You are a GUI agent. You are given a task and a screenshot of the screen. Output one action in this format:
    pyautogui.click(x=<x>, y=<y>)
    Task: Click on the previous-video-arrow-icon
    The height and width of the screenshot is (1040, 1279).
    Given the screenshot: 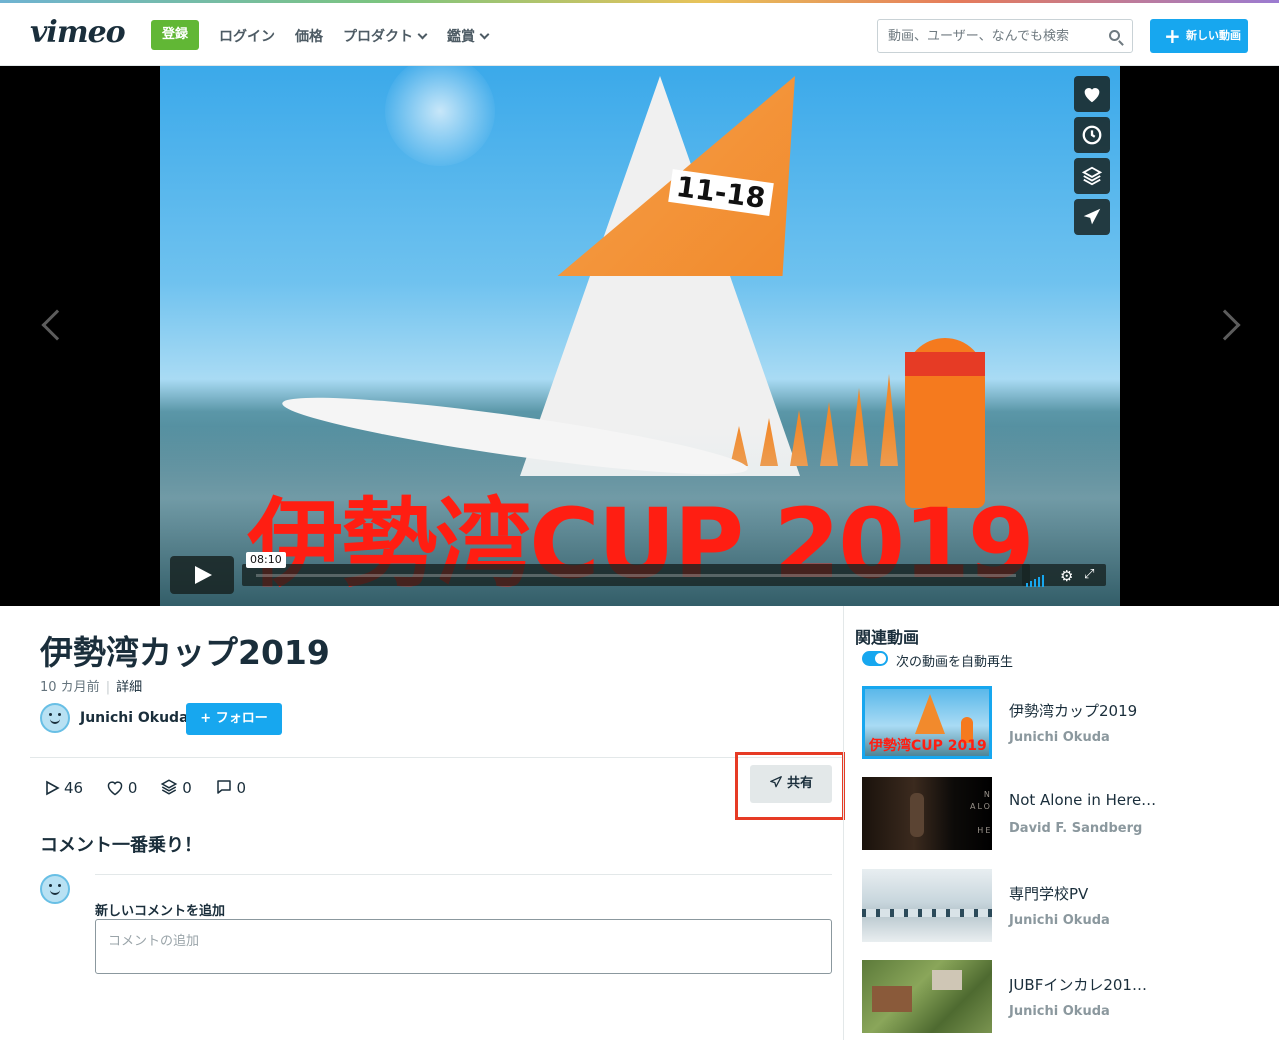 What is the action you would take?
    pyautogui.click(x=57, y=325)
    